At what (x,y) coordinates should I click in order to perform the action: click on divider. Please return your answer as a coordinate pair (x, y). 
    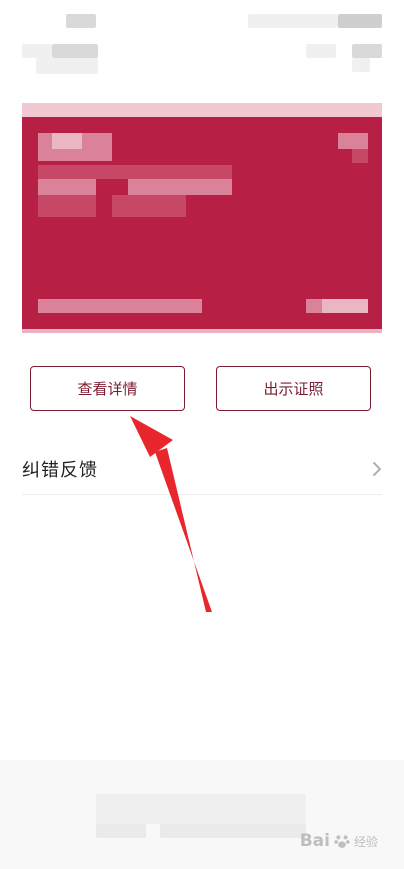
    Looking at the image, I should click on (202, 494).